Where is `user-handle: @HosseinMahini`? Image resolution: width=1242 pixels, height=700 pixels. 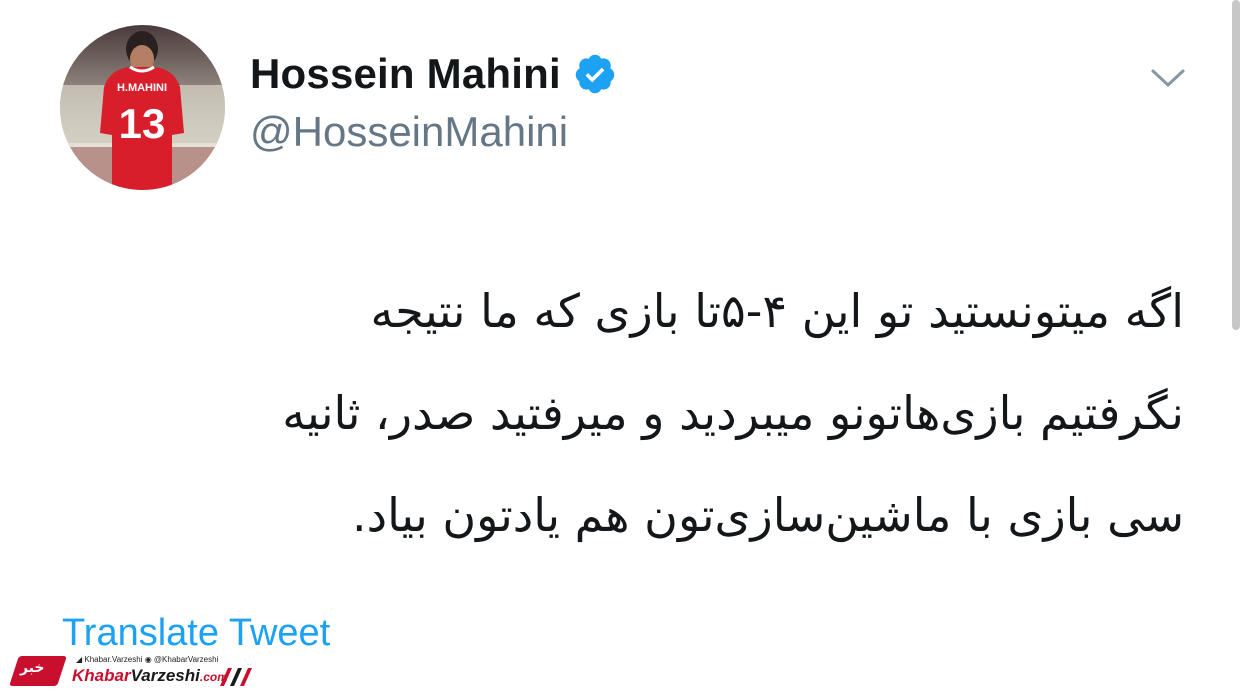 user-handle: @HosseinMahini is located at coordinates (409, 132).